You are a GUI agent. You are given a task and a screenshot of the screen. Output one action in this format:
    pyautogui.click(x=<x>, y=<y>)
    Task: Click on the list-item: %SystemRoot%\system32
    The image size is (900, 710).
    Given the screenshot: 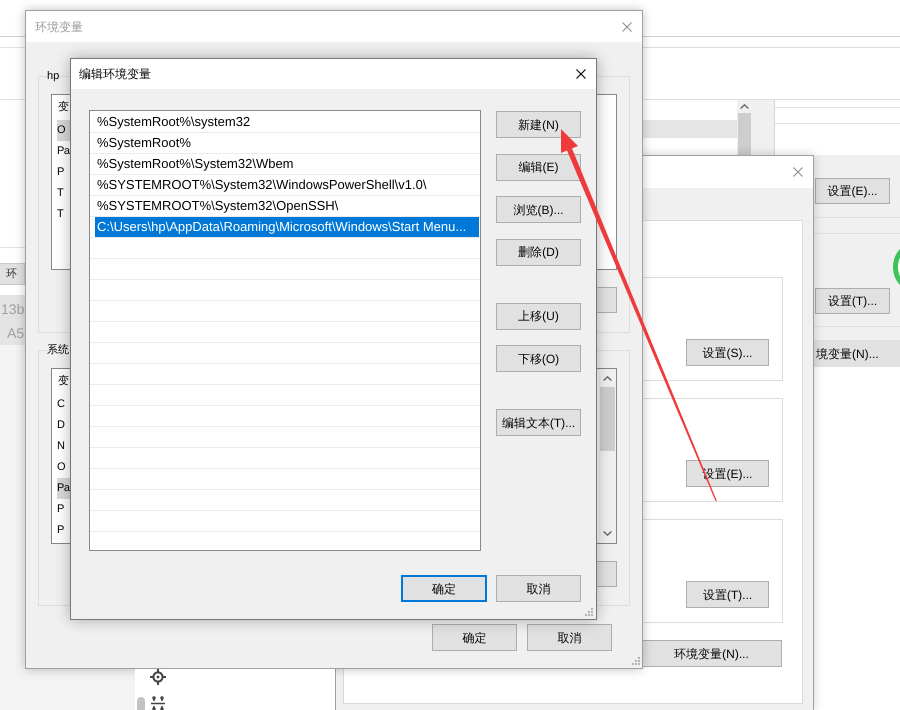 What is the action you would take?
    pyautogui.click(x=287, y=122)
    